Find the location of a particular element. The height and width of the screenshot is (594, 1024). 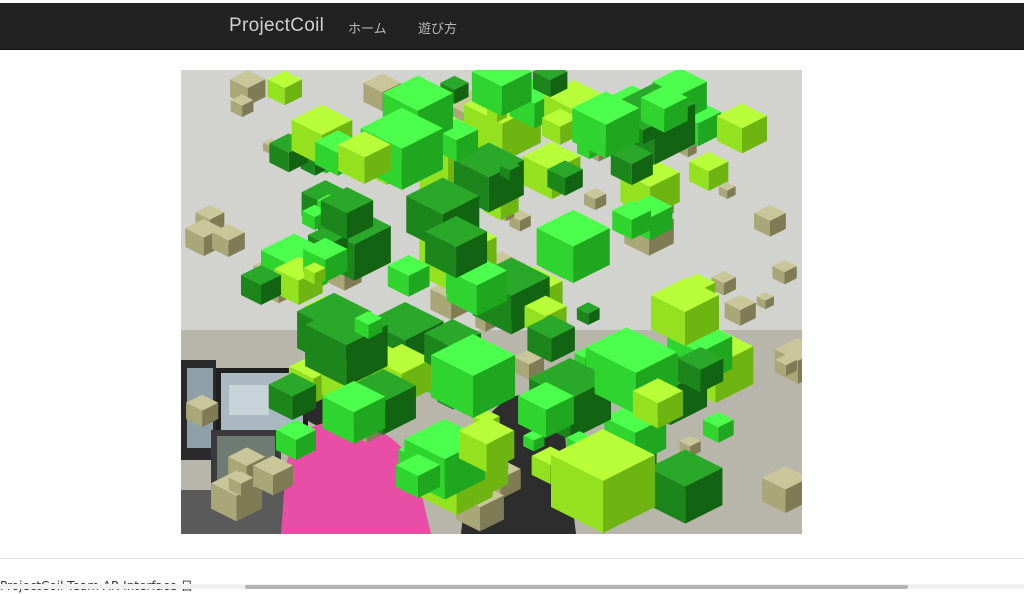

nav-link-home: ホーム is located at coordinates (367, 27).